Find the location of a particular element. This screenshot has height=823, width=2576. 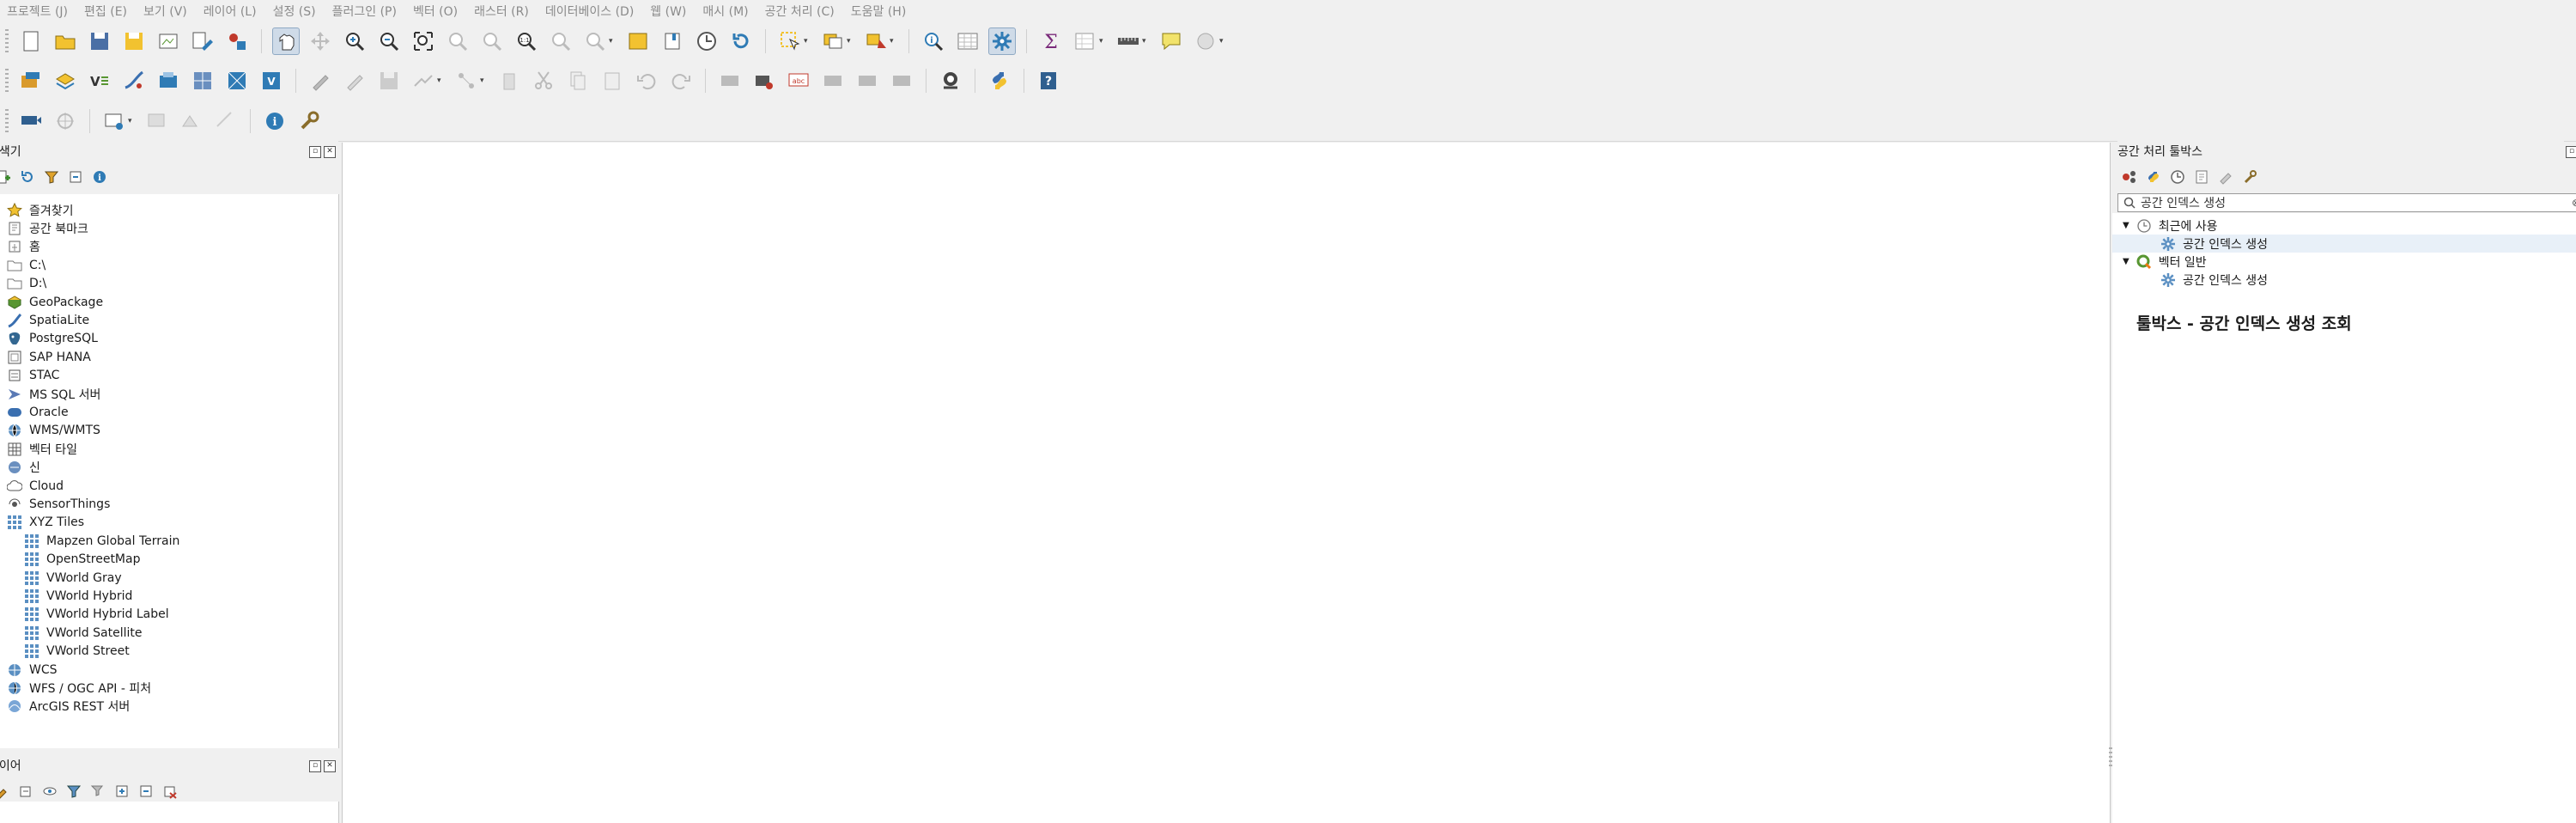

menu-item: 편집 (E) is located at coordinates (105, 11).